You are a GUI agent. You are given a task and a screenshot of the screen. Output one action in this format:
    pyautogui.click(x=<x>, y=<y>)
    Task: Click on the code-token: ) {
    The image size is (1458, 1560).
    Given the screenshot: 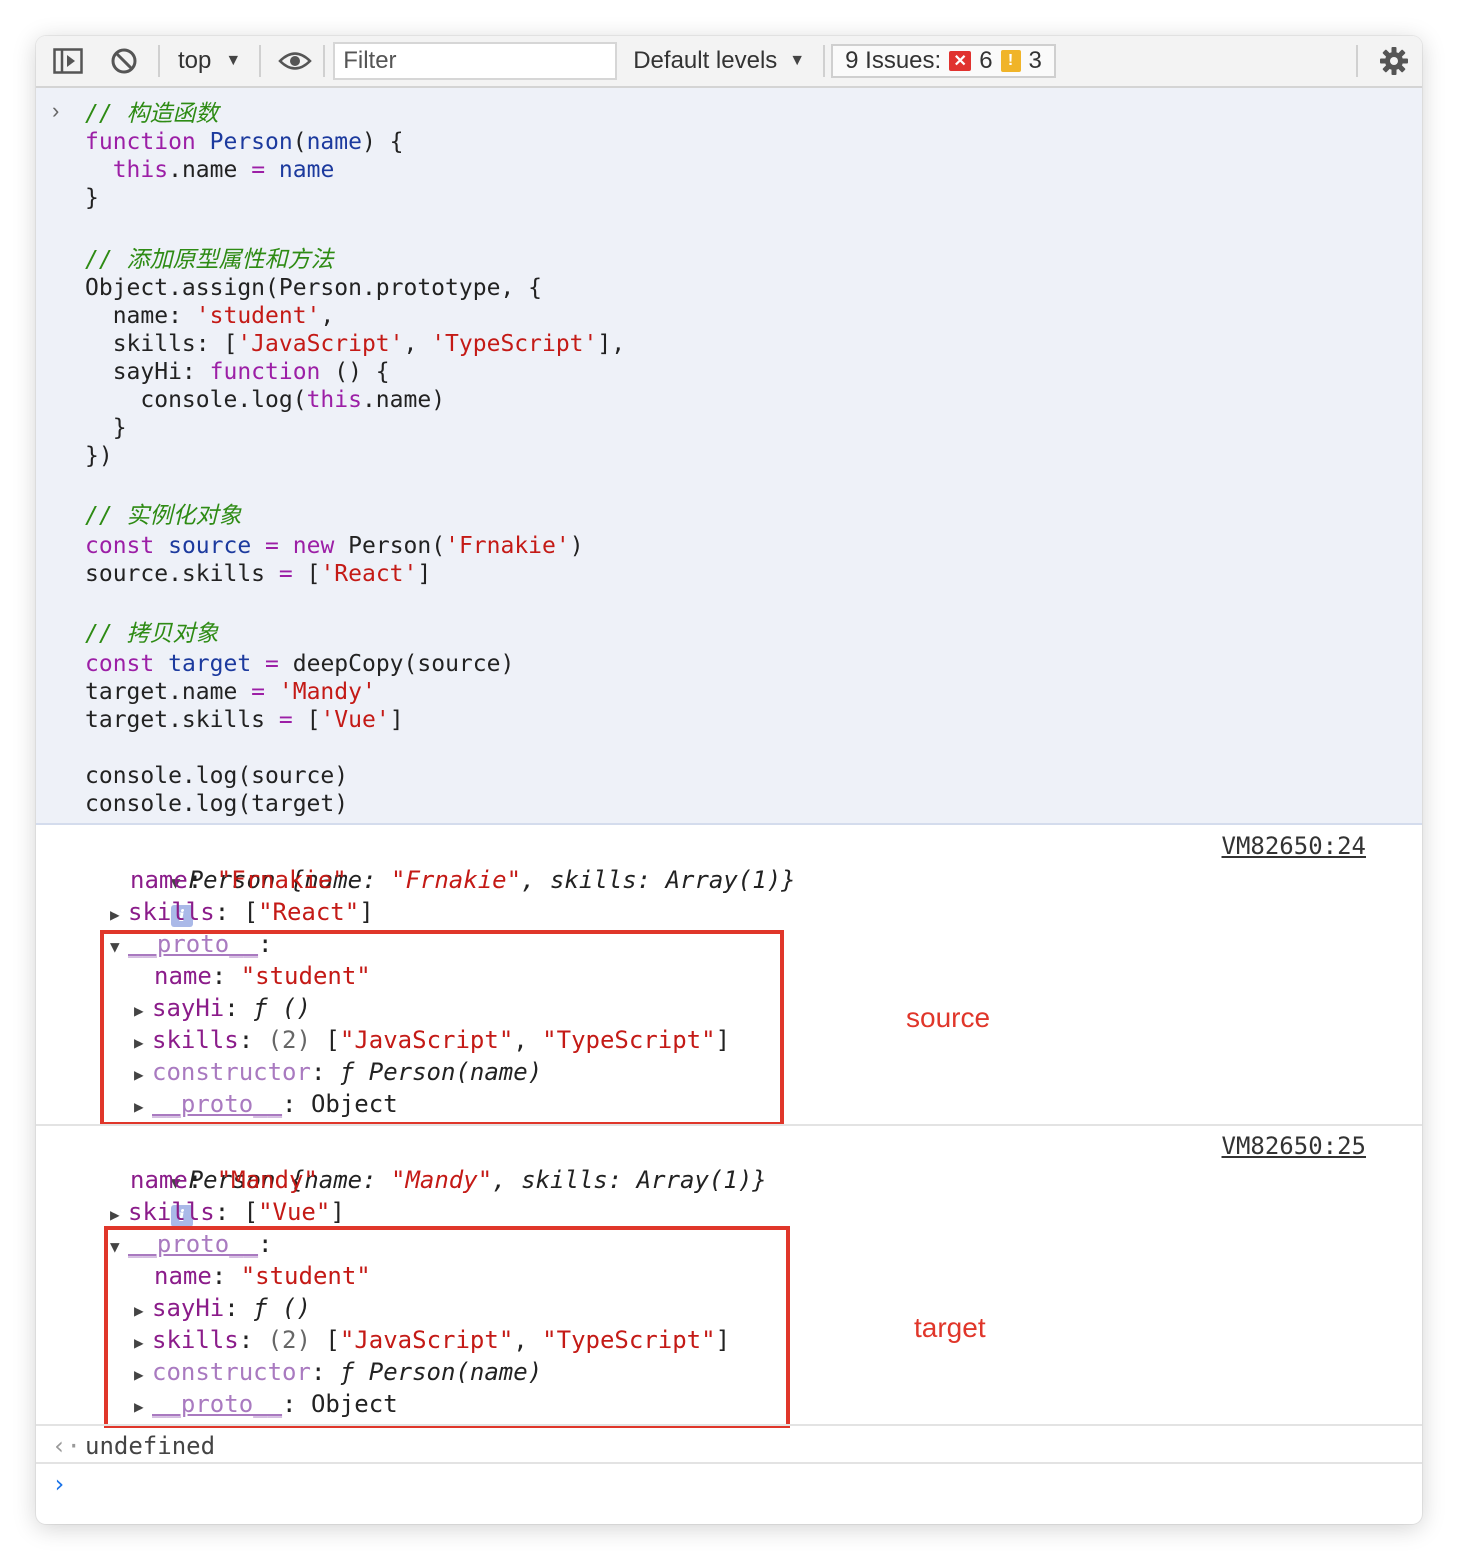 What is the action you would take?
    pyautogui.click(x=382, y=142)
    